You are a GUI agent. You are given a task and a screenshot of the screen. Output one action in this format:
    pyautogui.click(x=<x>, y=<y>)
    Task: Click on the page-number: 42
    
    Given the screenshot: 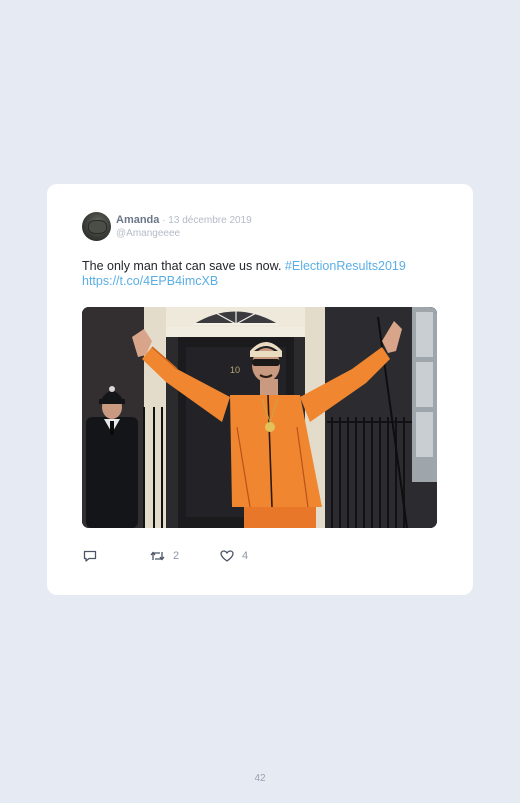 What is the action you would take?
    pyautogui.click(x=260, y=778)
    